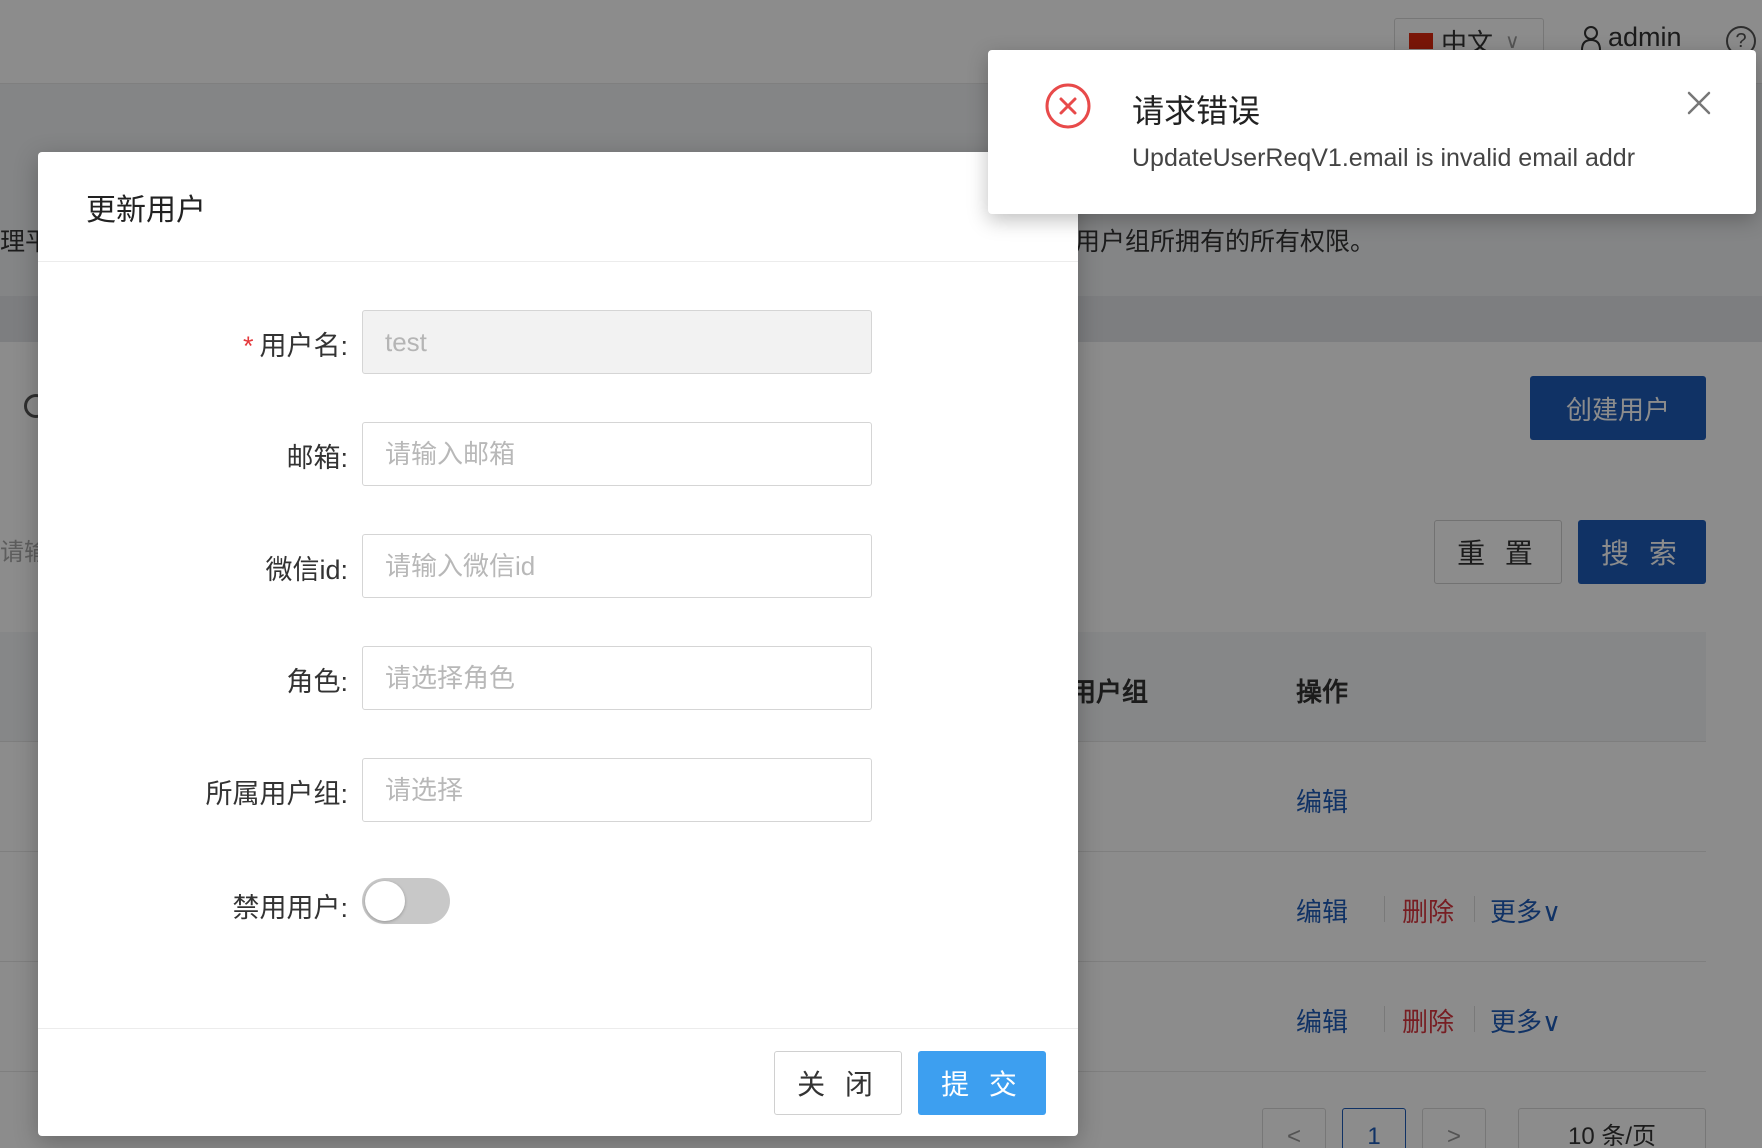  I want to click on username-label: * 用户名:, so click(295, 343).